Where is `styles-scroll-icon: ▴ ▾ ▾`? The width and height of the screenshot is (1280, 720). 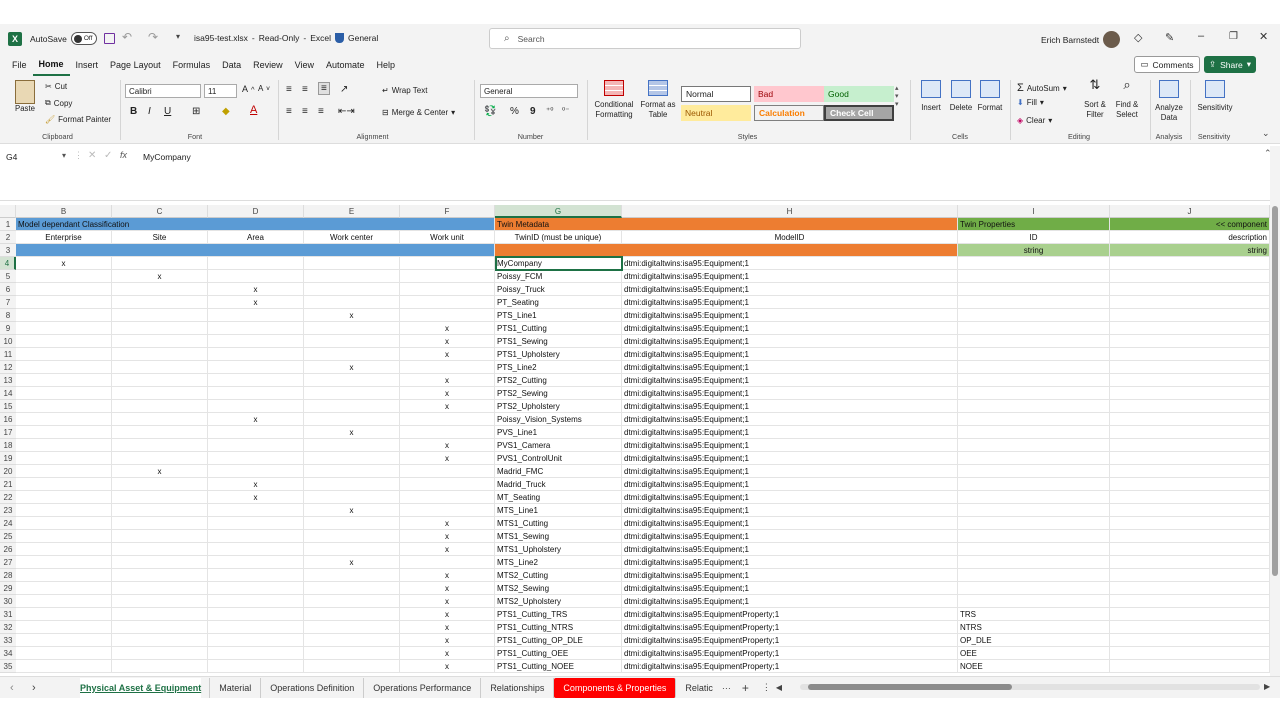
styles-scroll-icon: ▴ ▾ ▾ is located at coordinates (897, 96).